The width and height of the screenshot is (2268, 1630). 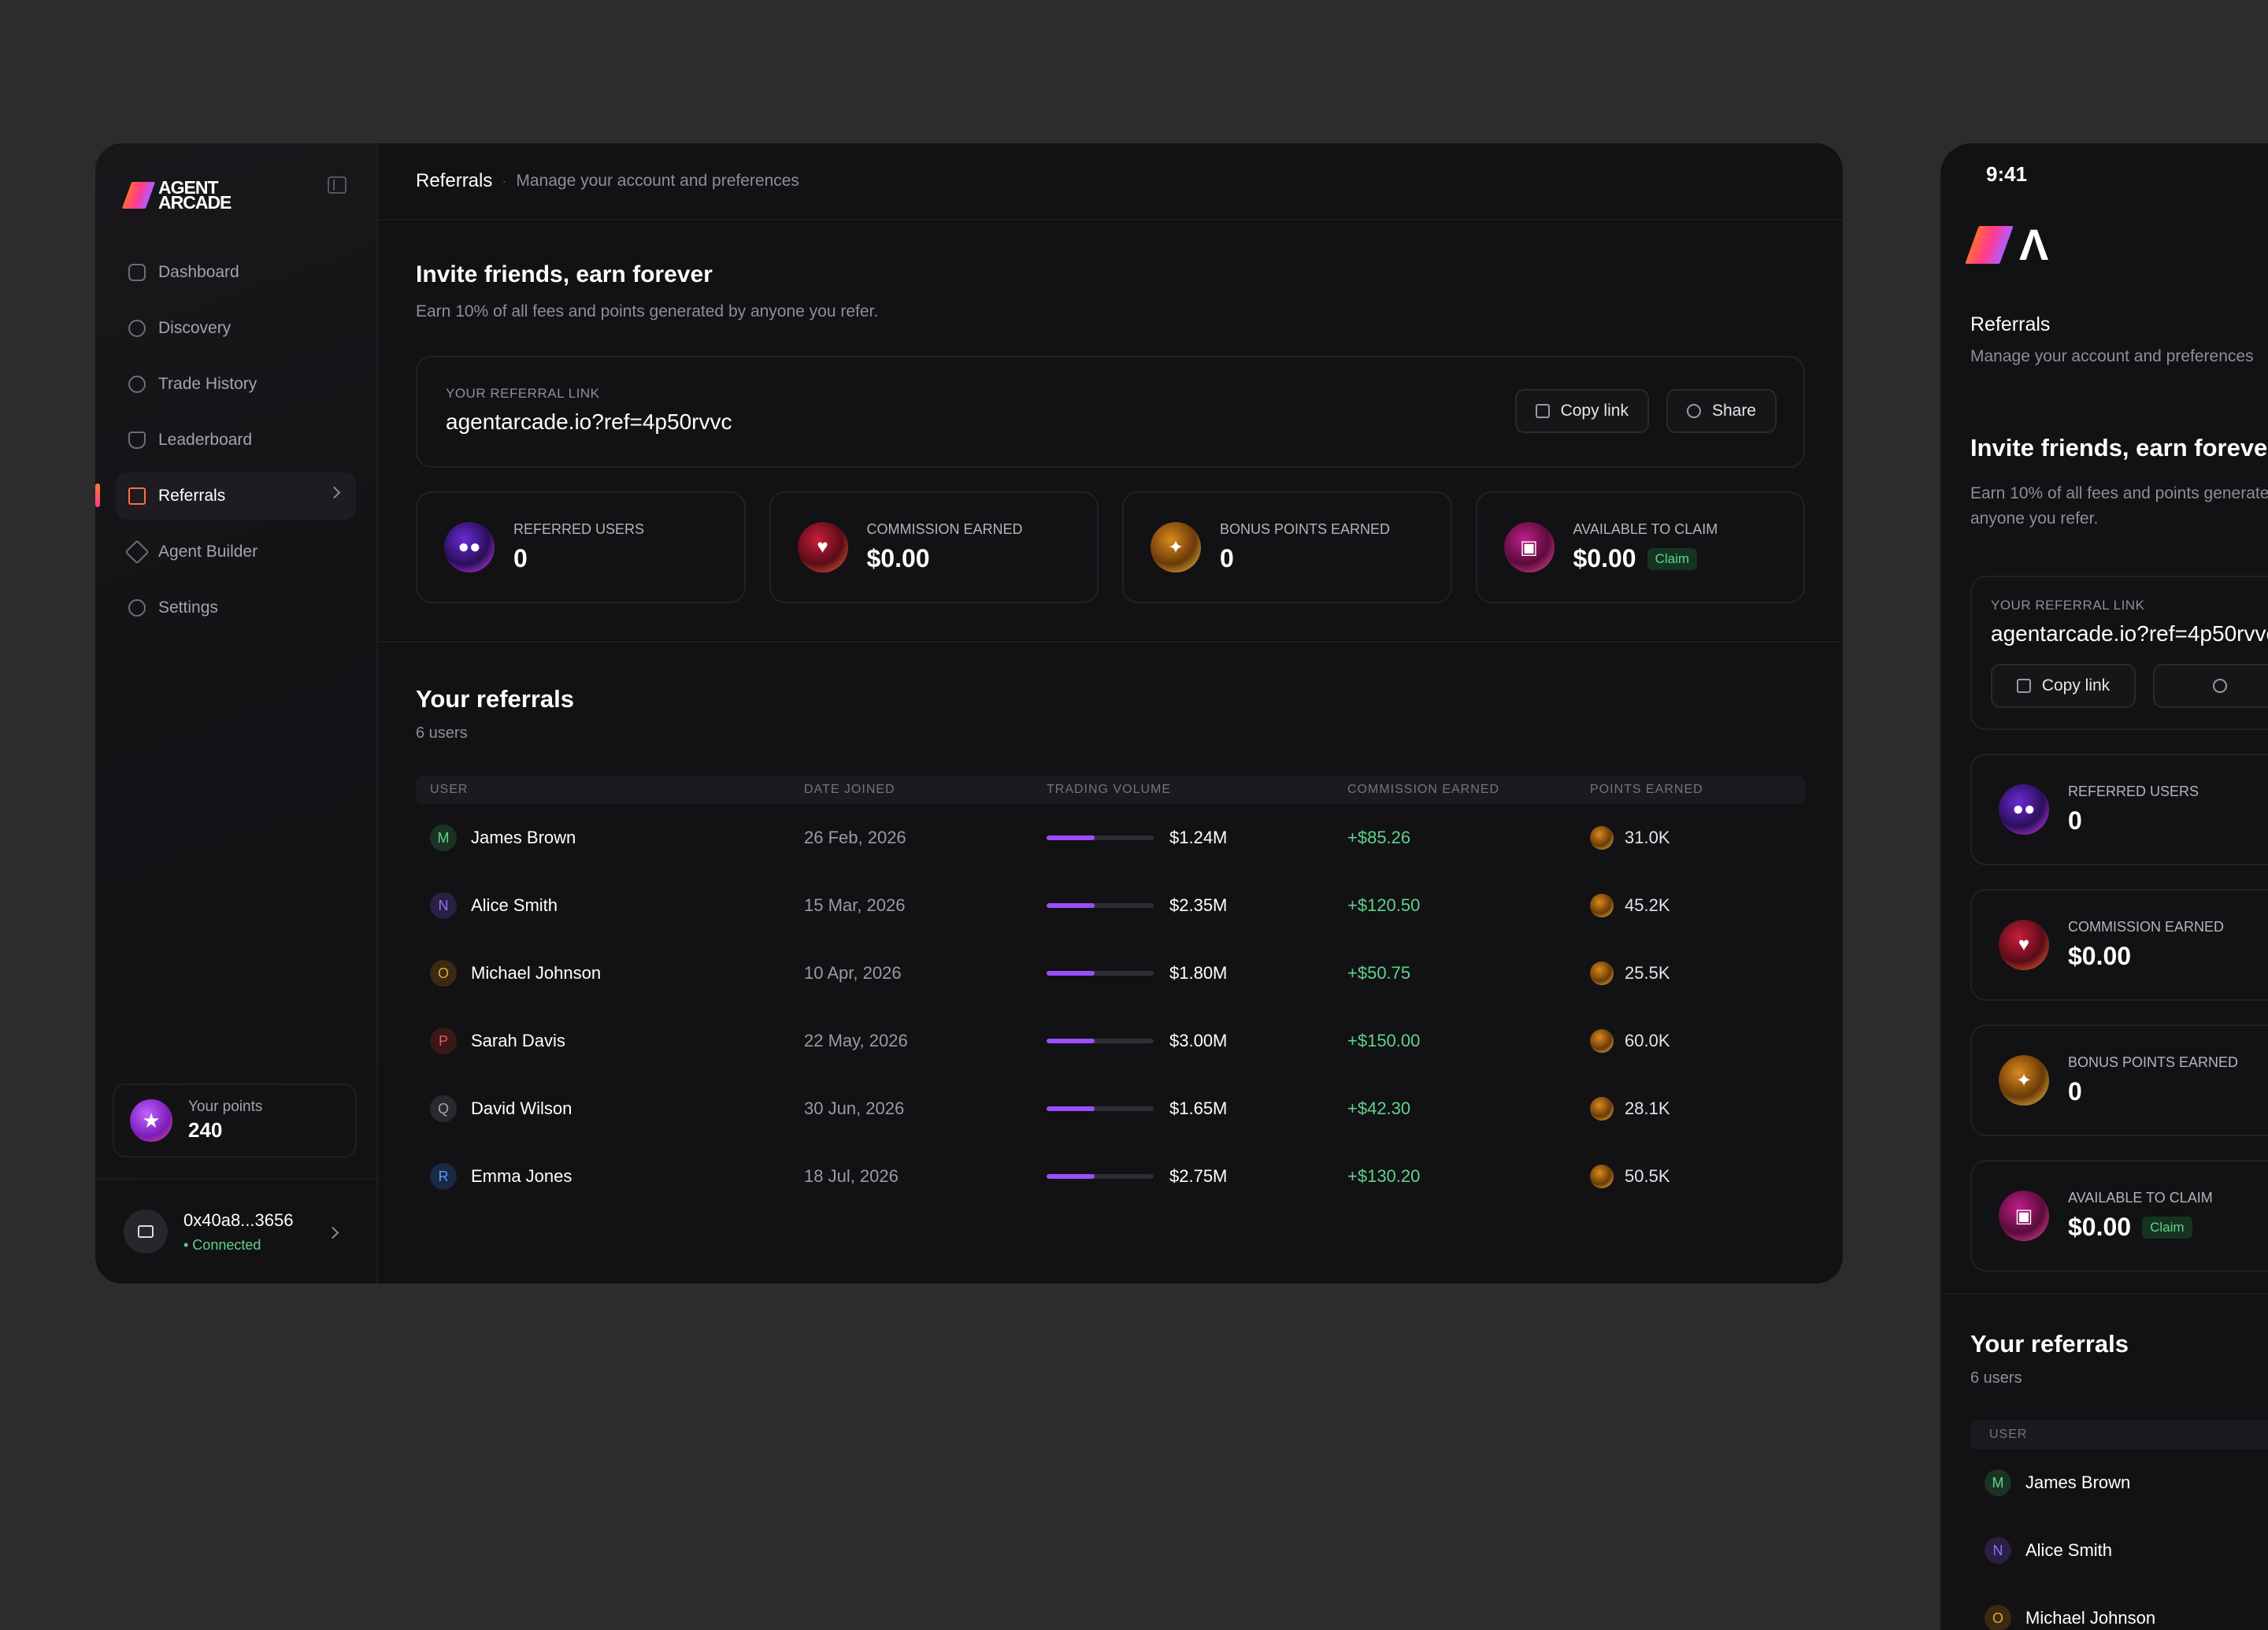 I want to click on table-row: N Alice Smith, so click(x=2119, y=1550).